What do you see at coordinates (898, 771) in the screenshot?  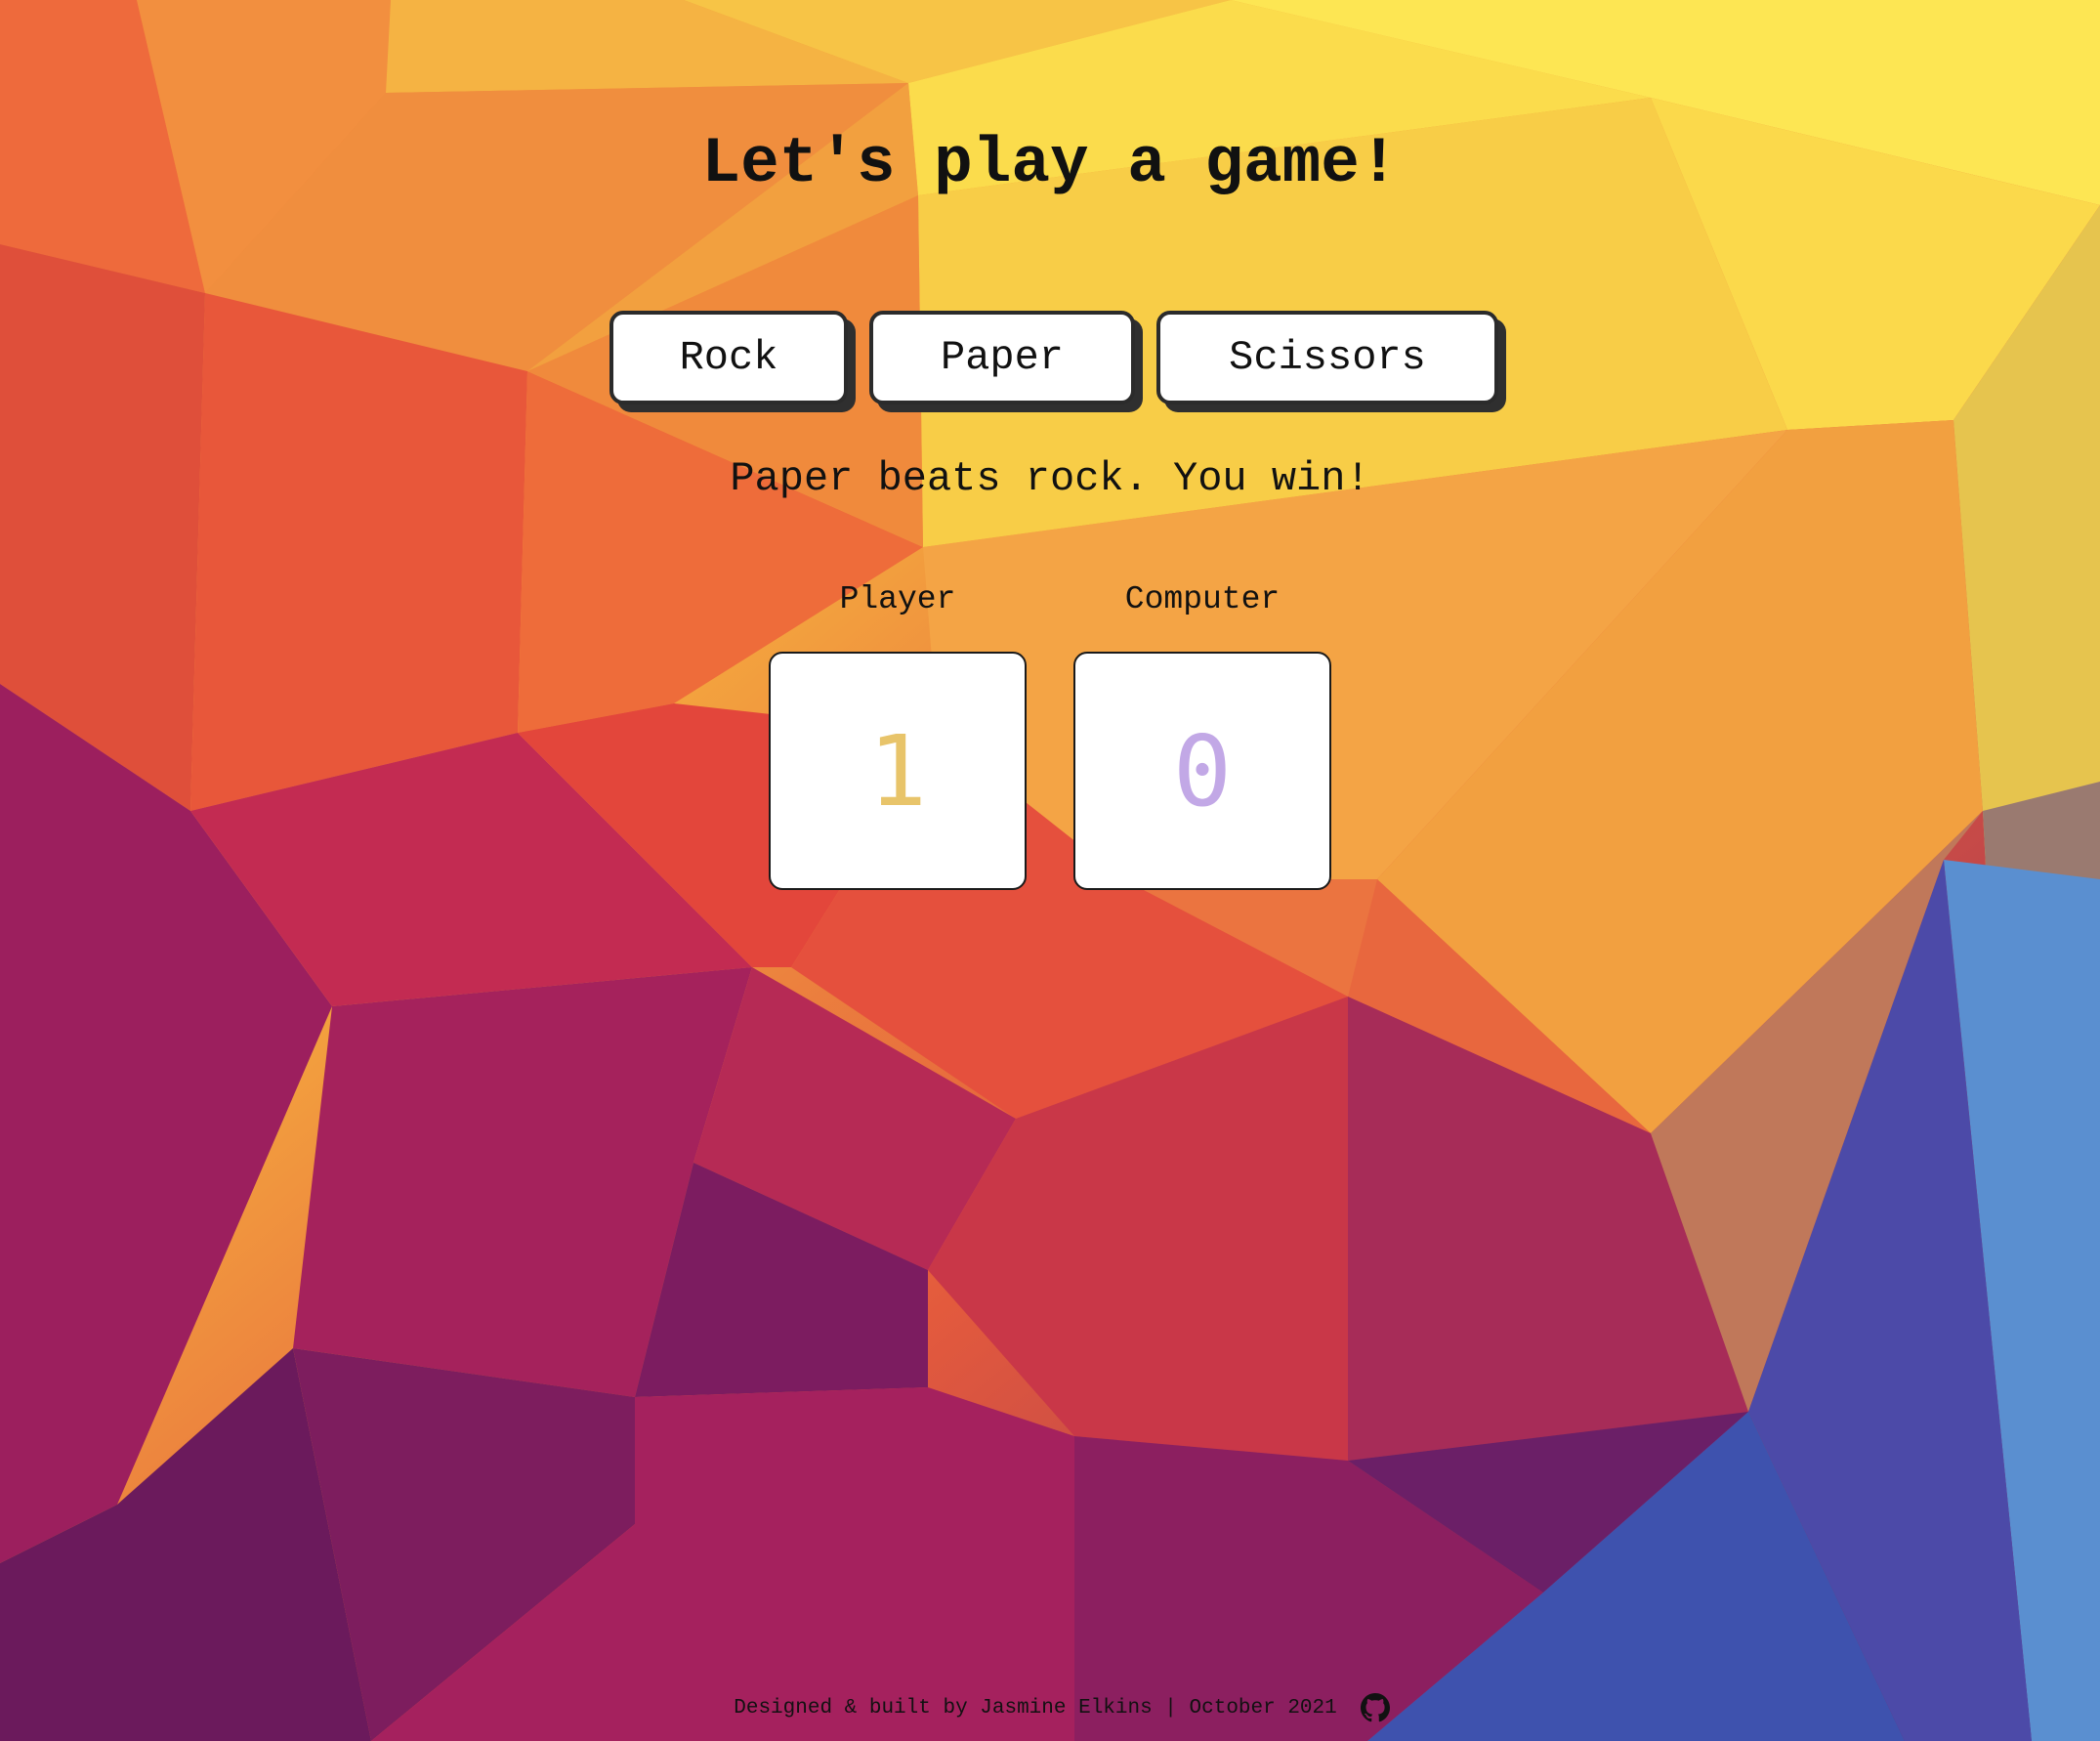 I see `player-score: 1` at bounding box center [898, 771].